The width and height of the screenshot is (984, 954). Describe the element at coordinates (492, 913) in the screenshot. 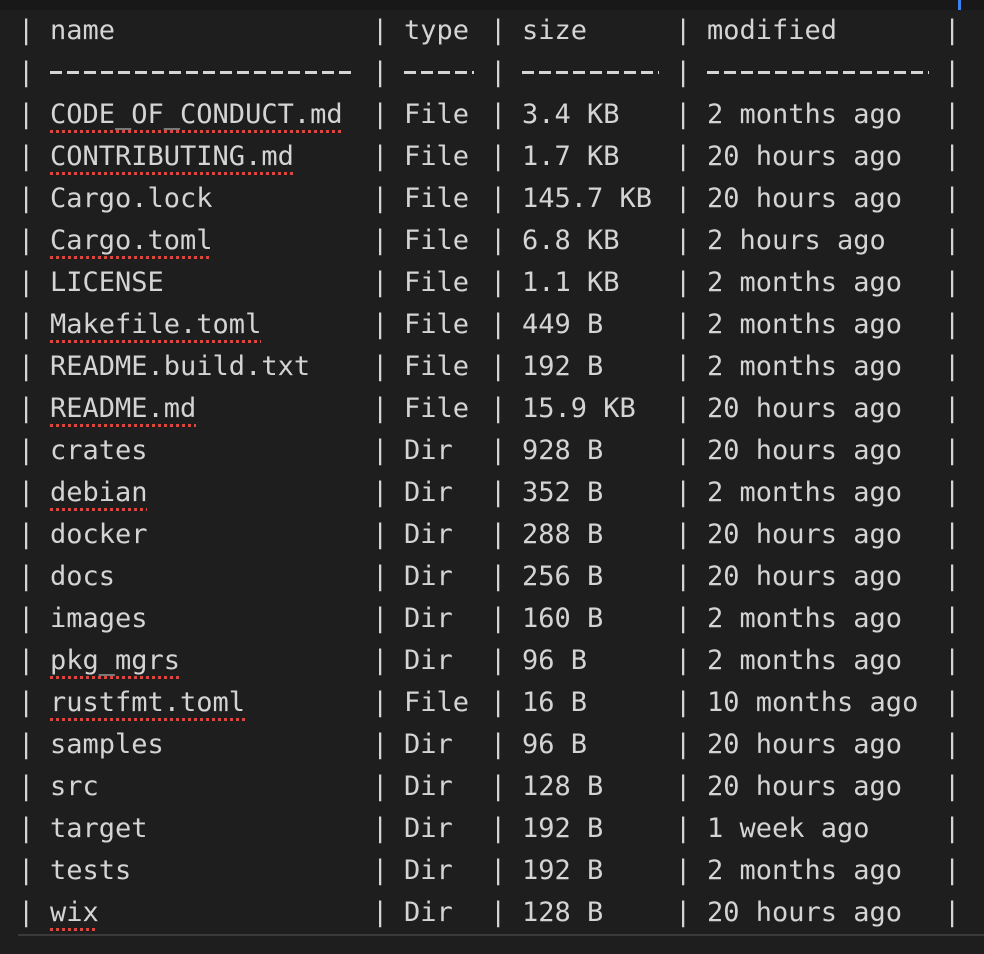

I see `table-row: | | | | | wix Dir 128 B 20 hours ago` at that location.